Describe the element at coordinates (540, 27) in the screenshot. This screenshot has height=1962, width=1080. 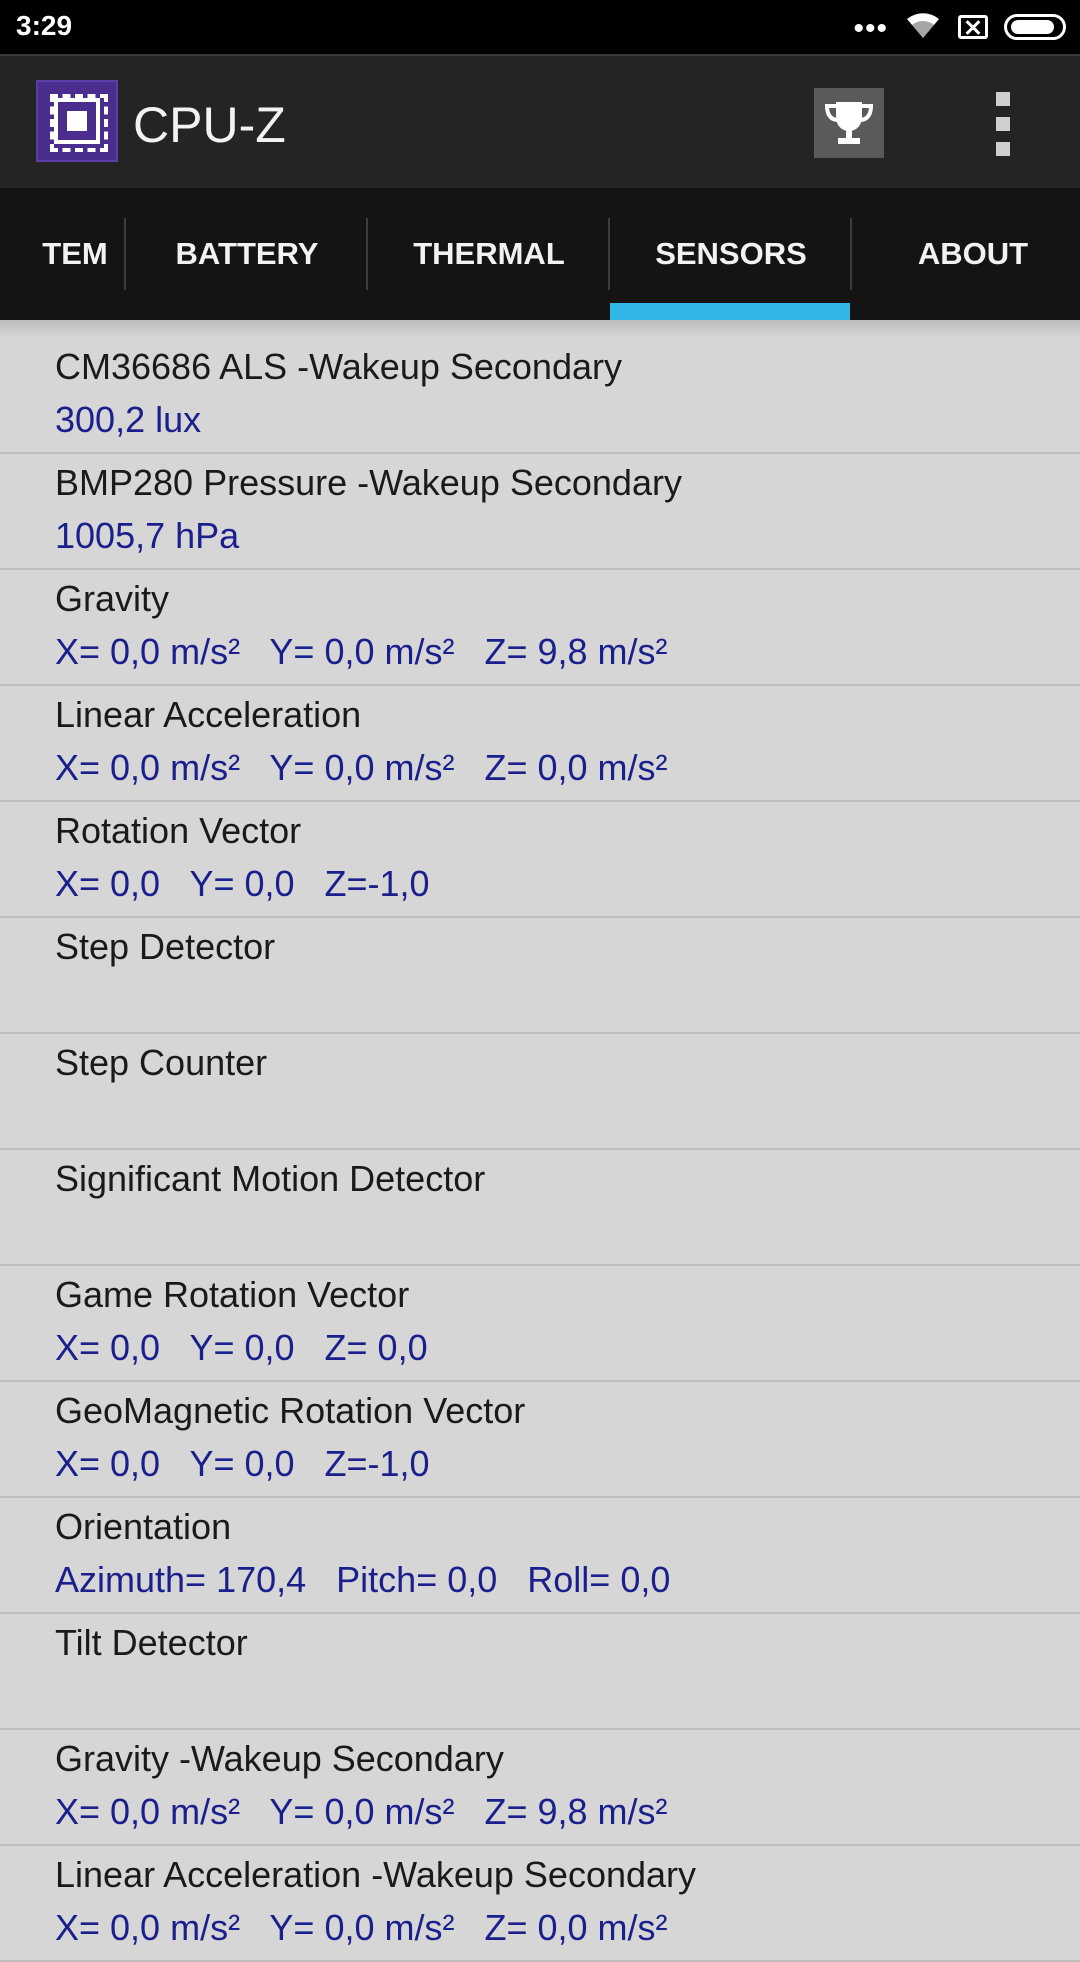
I see `status-bar: 3:29 •••` at that location.